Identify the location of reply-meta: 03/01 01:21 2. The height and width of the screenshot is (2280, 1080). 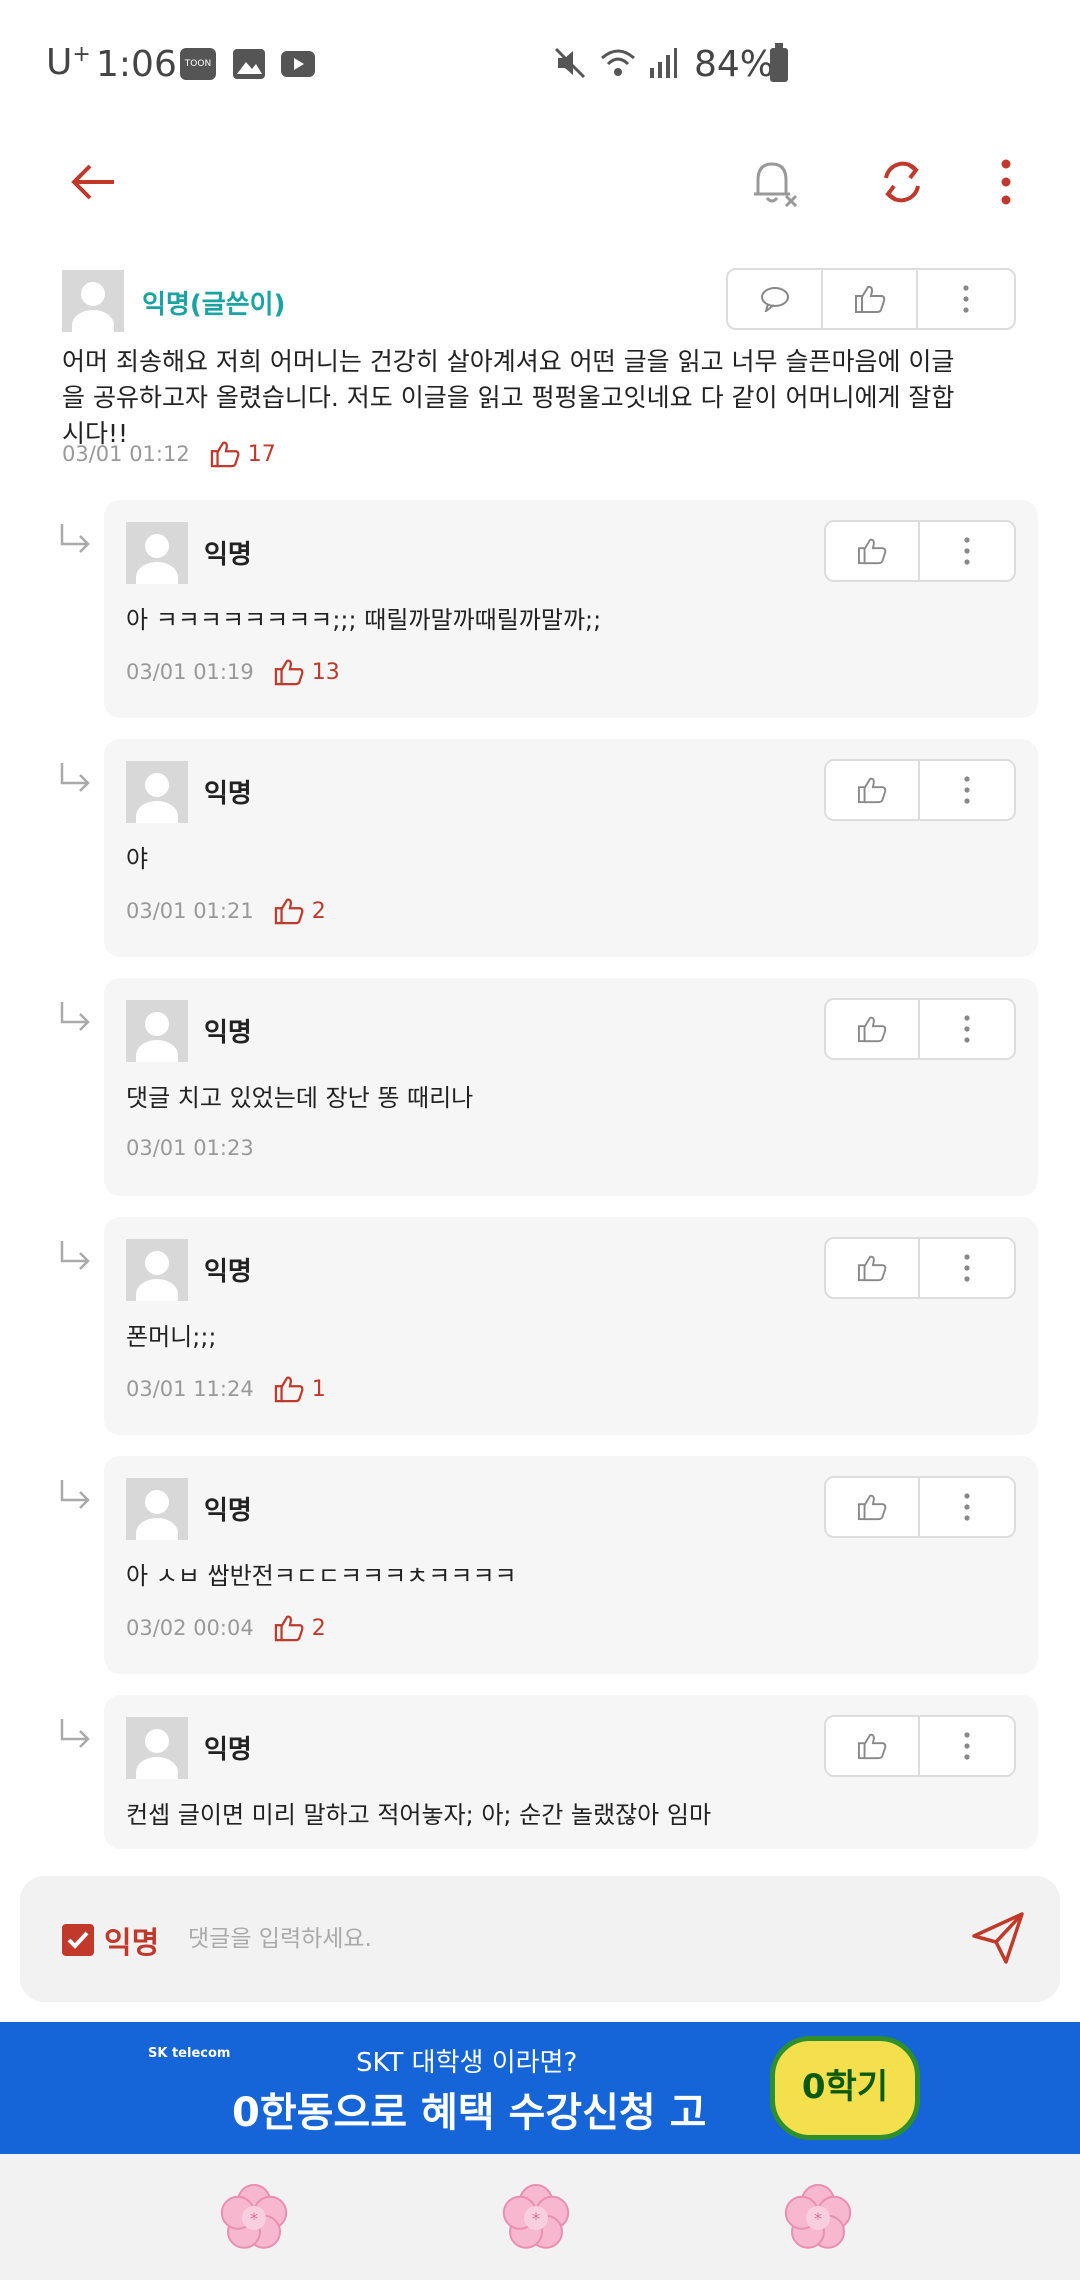
(226, 911).